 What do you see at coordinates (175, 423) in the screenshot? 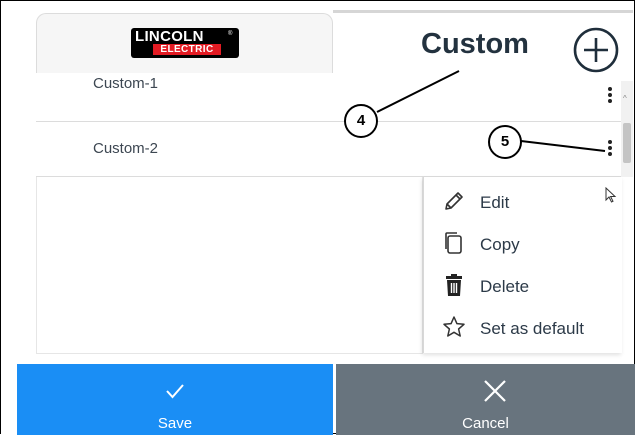
I see `save-label: Save` at bounding box center [175, 423].